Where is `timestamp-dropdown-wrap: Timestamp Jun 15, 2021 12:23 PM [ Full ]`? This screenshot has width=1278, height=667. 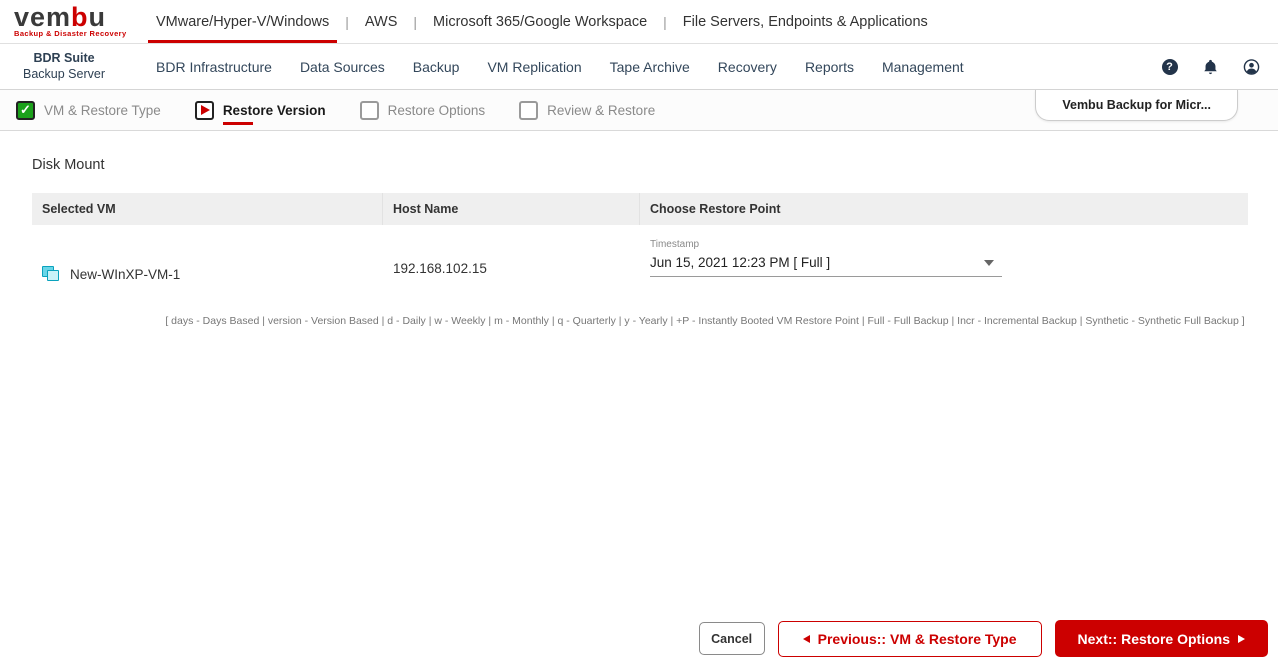
timestamp-dropdown-wrap: Timestamp Jun 15, 2021 12:23 PM [ Full ] is located at coordinates (826, 258).